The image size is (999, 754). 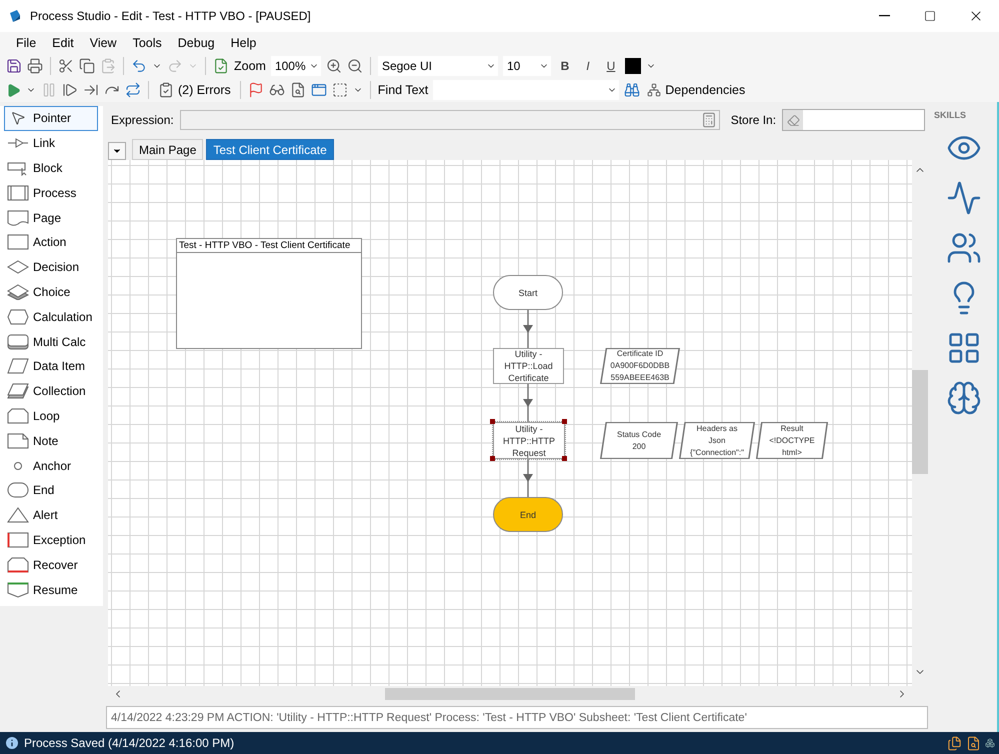 I want to click on zoom-dropdown: 100%, so click(x=295, y=66).